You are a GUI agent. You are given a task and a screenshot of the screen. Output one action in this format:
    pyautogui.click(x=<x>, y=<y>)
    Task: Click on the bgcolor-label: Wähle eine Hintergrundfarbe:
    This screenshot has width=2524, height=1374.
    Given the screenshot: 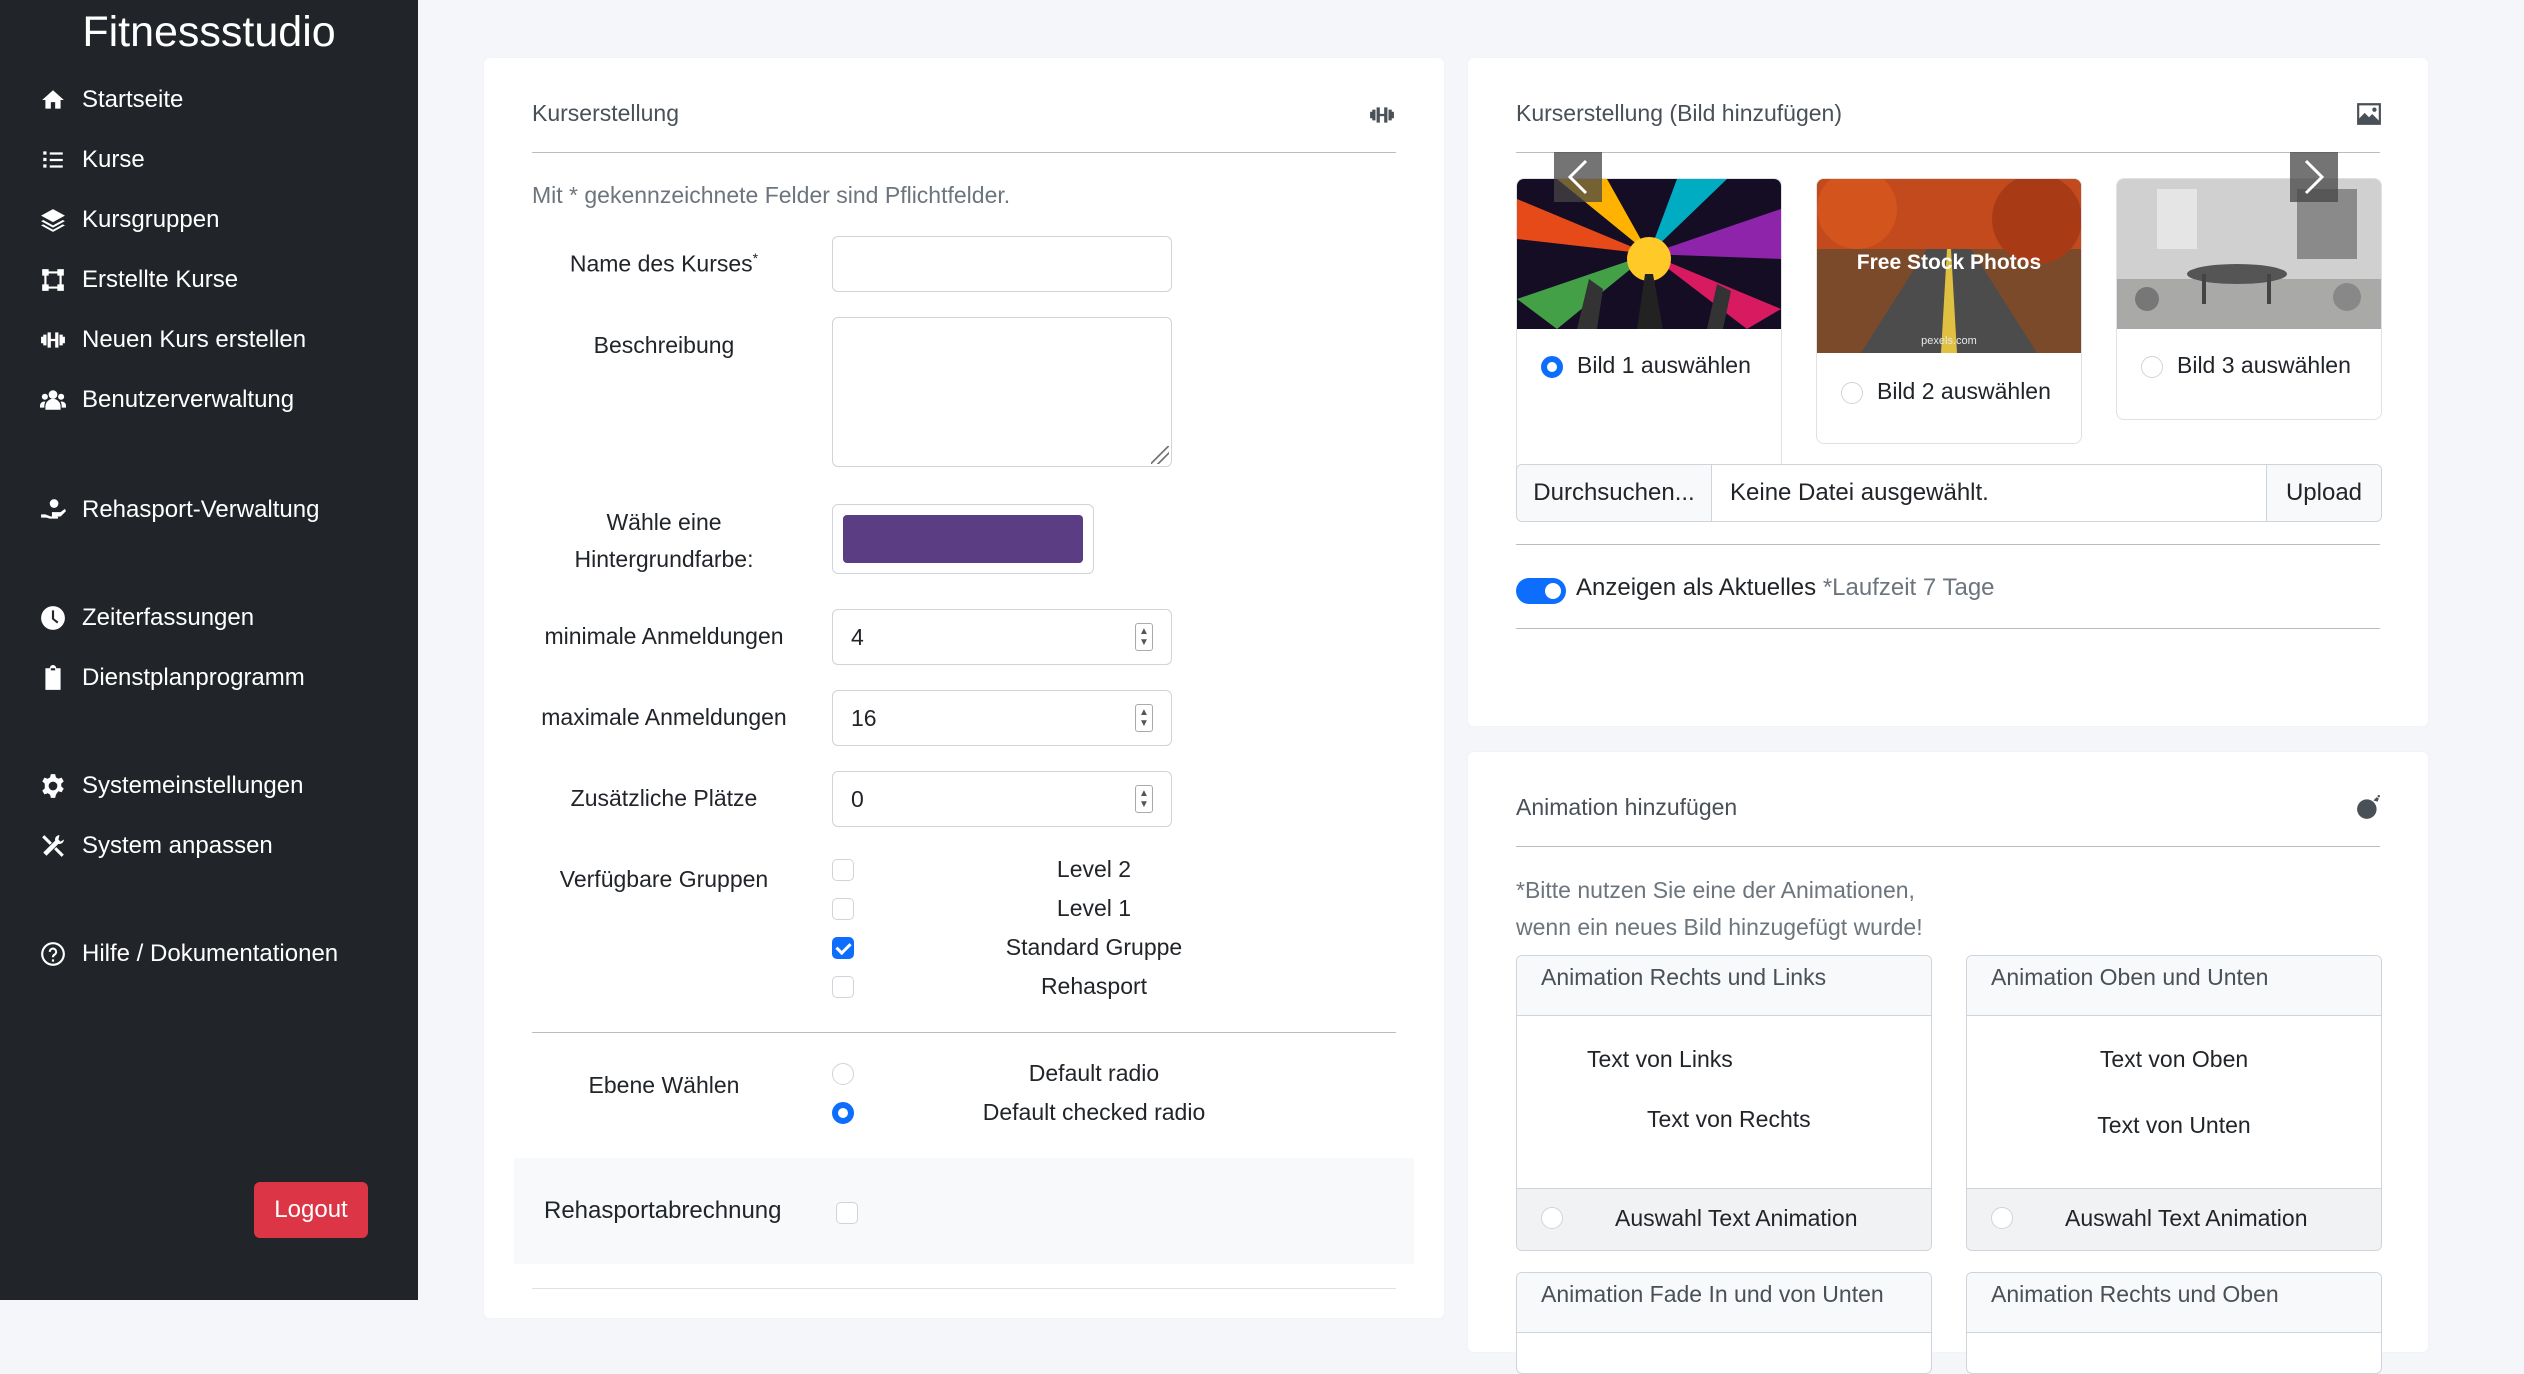 What is the action you would take?
    pyautogui.click(x=664, y=540)
    